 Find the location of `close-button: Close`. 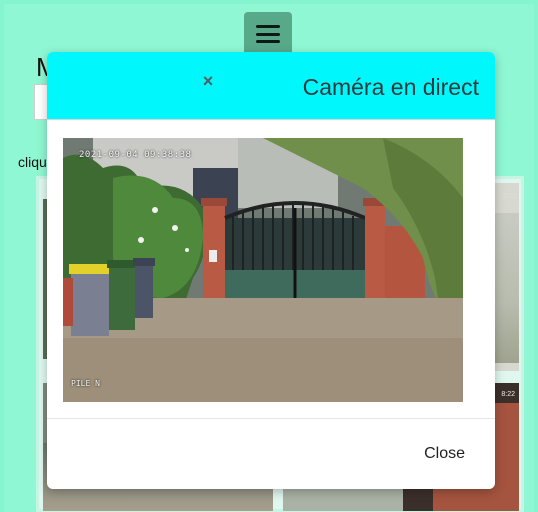

close-button: Close is located at coordinates (444, 454).